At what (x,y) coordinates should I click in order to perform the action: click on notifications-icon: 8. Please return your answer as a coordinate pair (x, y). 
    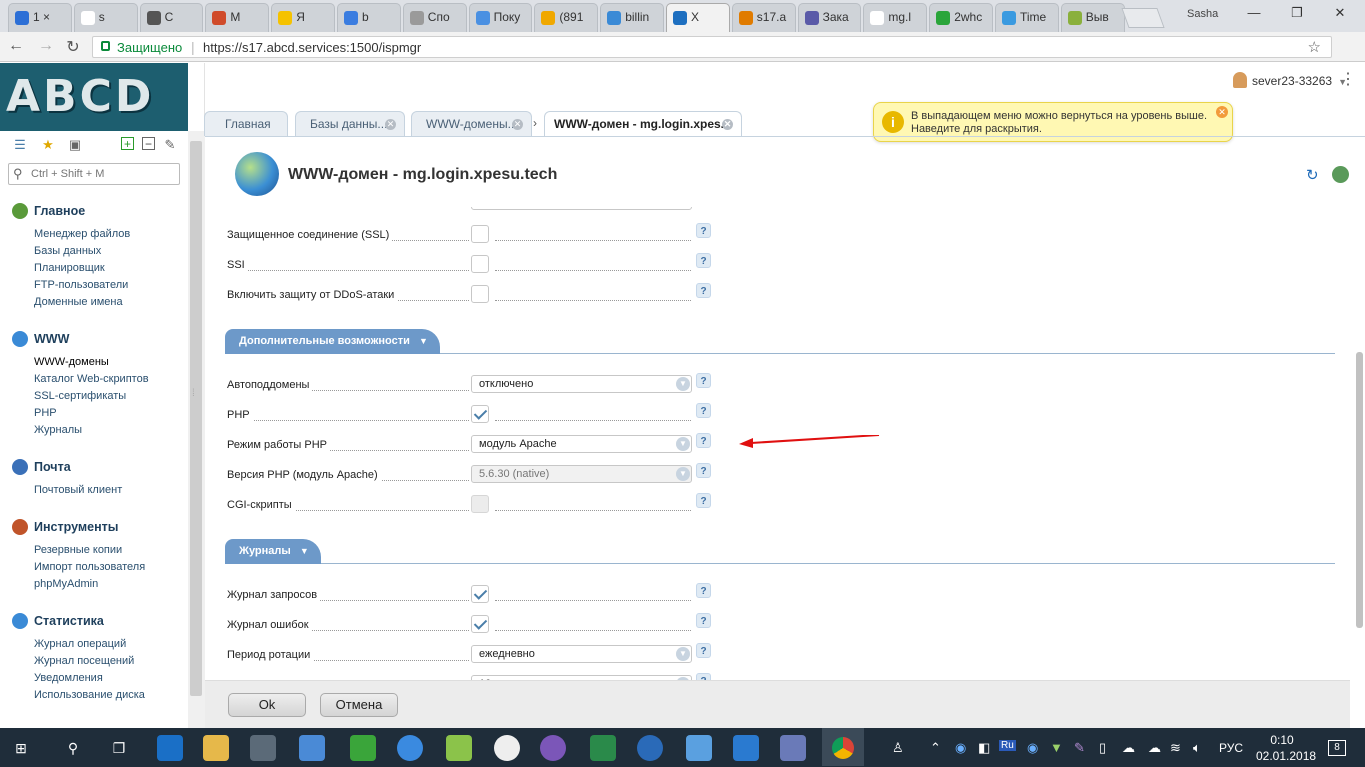
    Looking at the image, I should click on (1337, 748).